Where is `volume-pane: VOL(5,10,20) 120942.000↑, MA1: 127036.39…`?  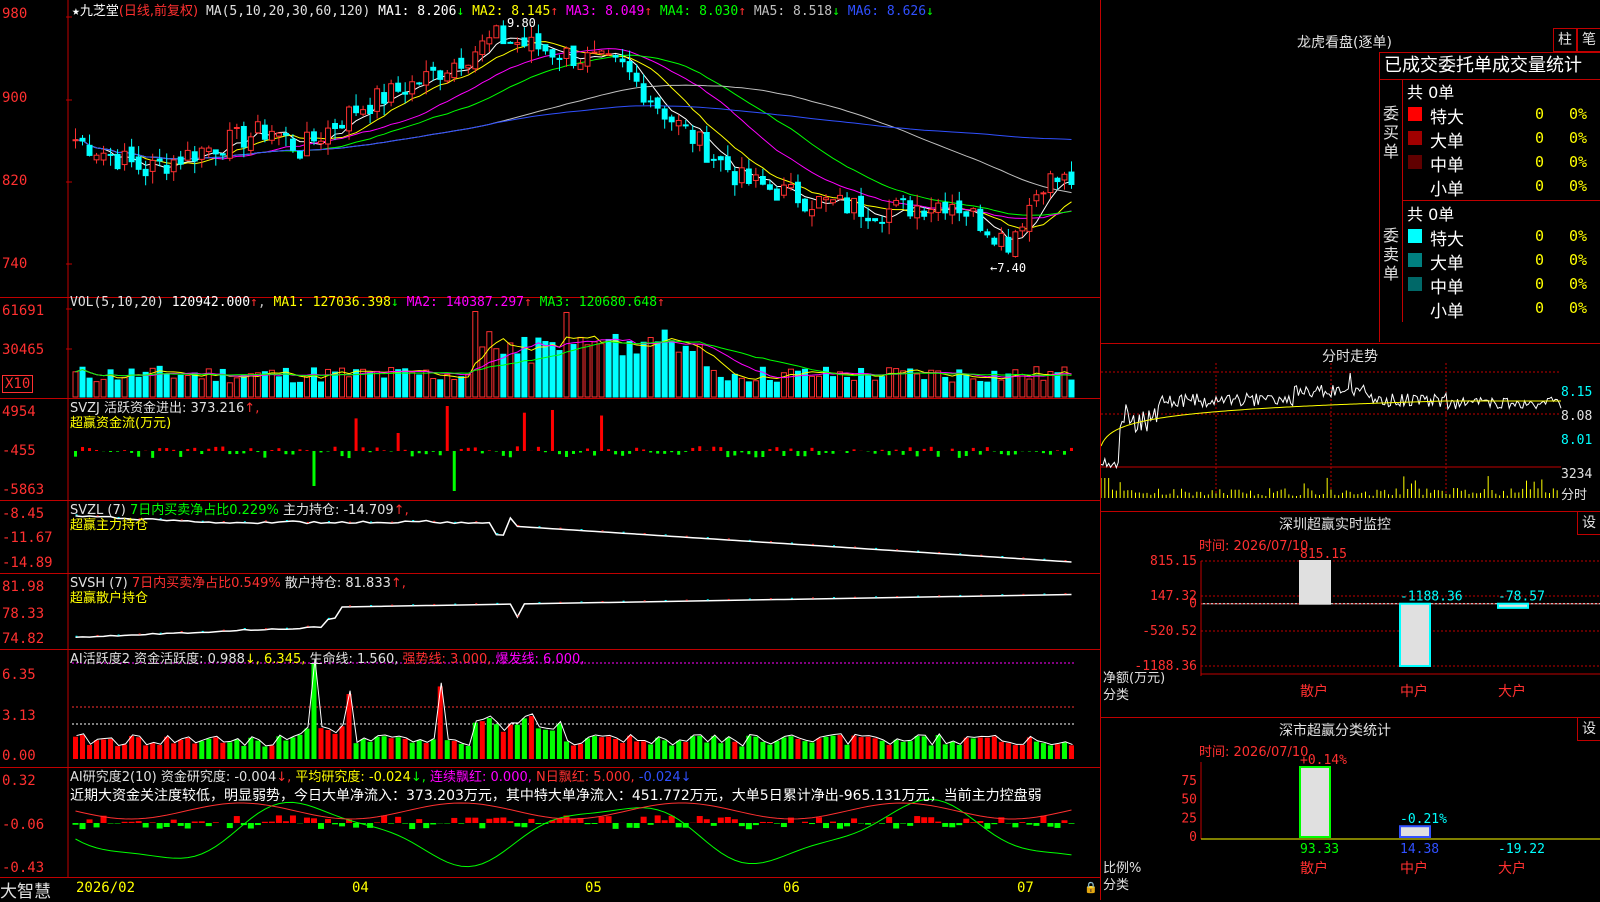
volume-pane: VOL(5,10,20) 120942.000↑, MA1: 127036.39… is located at coordinates (550, 348).